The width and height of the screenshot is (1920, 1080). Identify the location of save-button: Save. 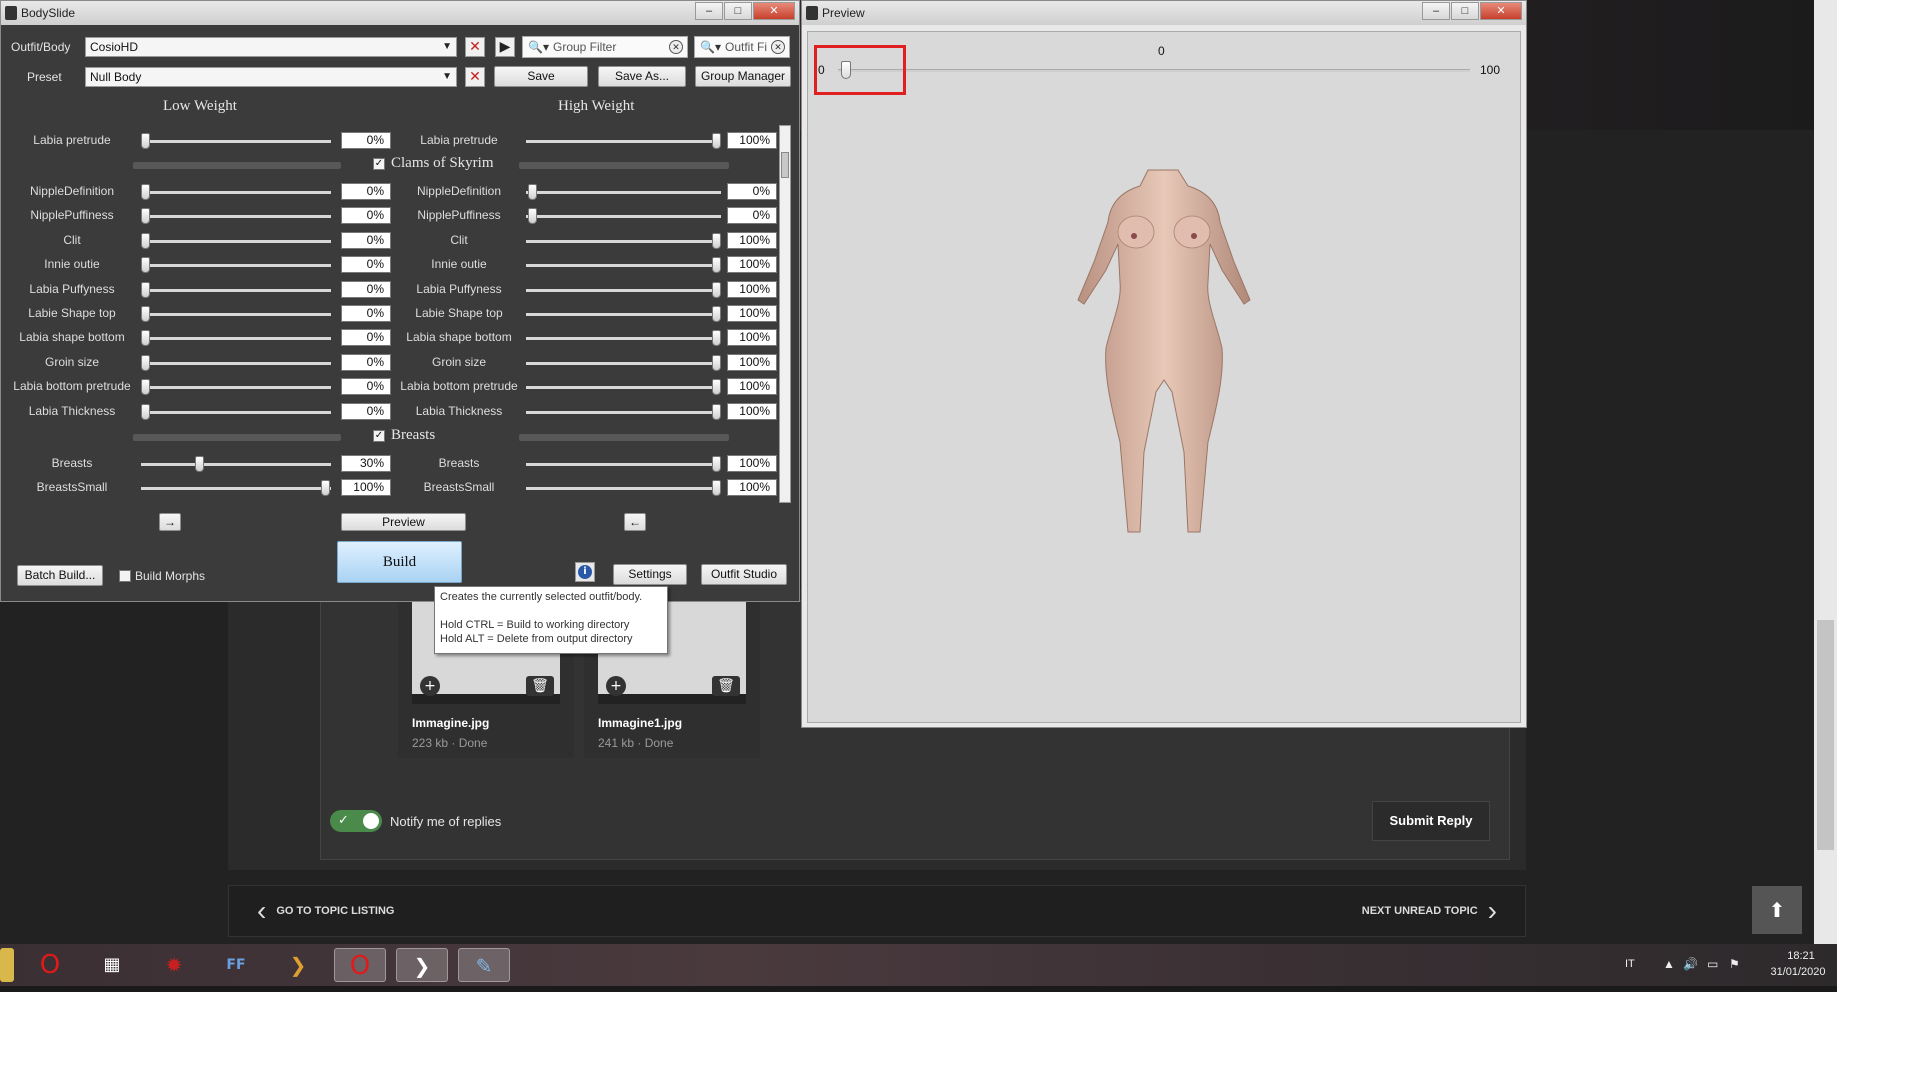
(541, 76).